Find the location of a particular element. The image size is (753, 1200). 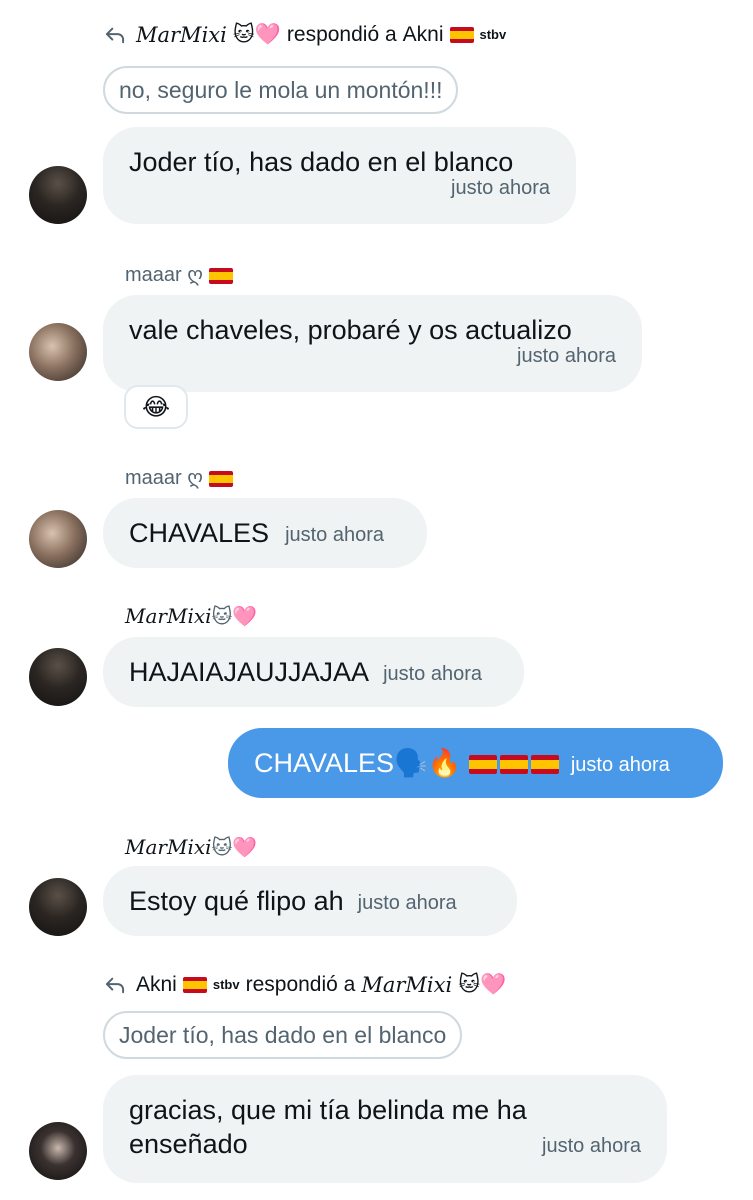

reaction-badge: 😂 is located at coordinates (156, 407).